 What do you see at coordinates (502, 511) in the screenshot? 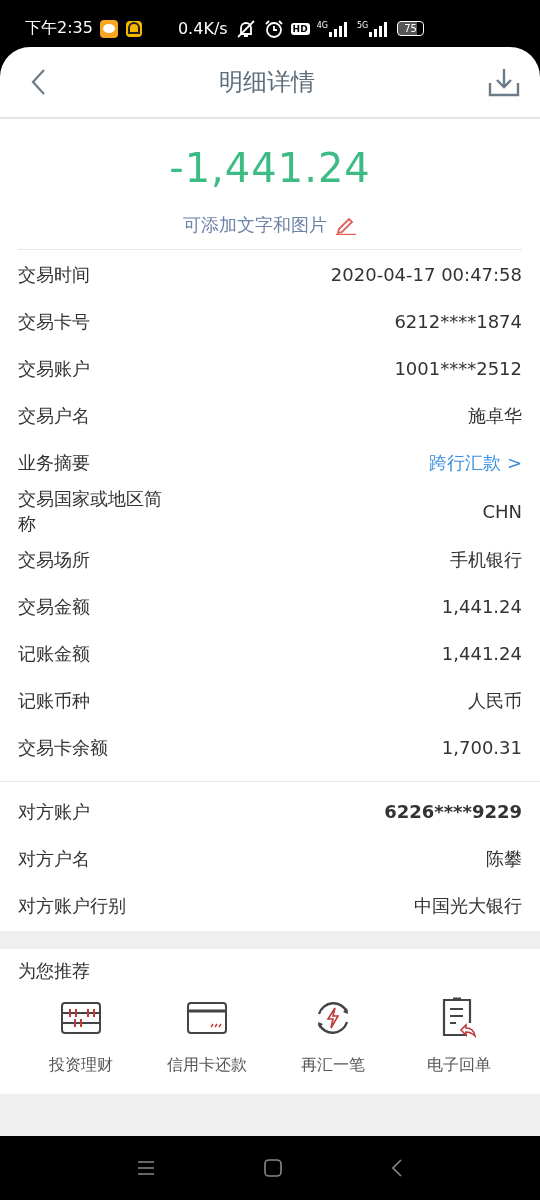
I see `field-value: CHN` at bounding box center [502, 511].